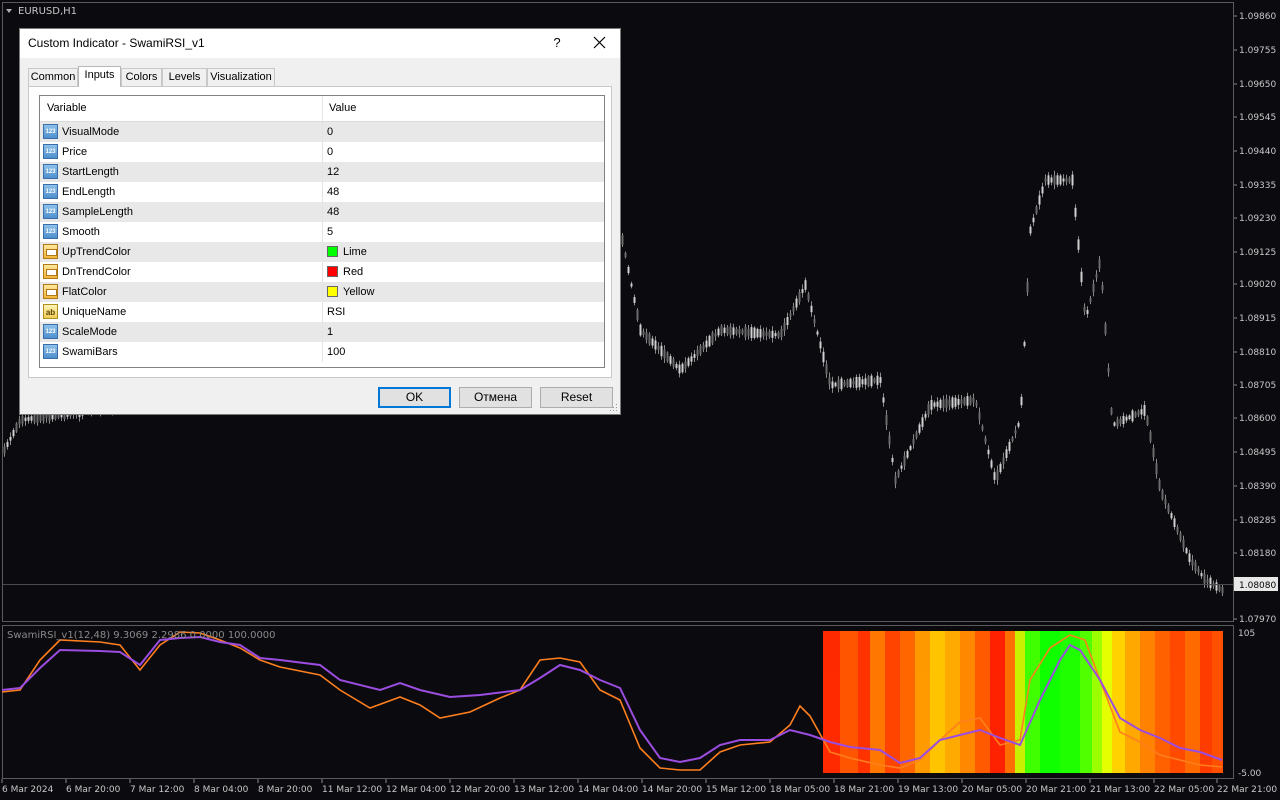  I want to click on input-name: Smooth, so click(81, 232).